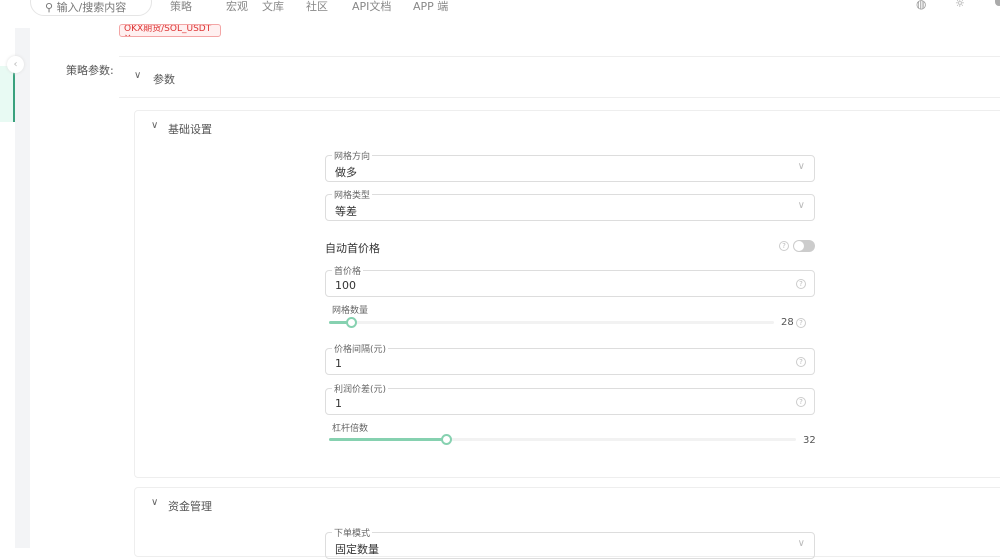 This screenshot has height=559, width=1000. Describe the element at coordinates (317, 7) in the screenshot. I see `nav-community: 社区` at that location.